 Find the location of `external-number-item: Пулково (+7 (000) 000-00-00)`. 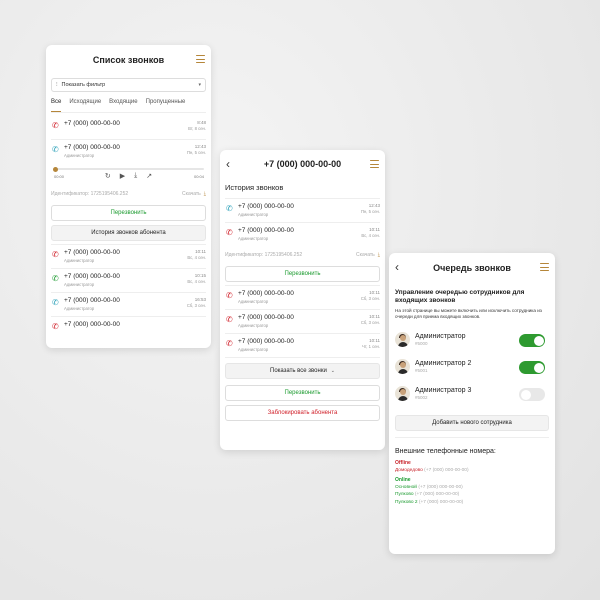

external-number-item: Пулково (+7 (000) 000-00-00) is located at coordinates (472, 494).